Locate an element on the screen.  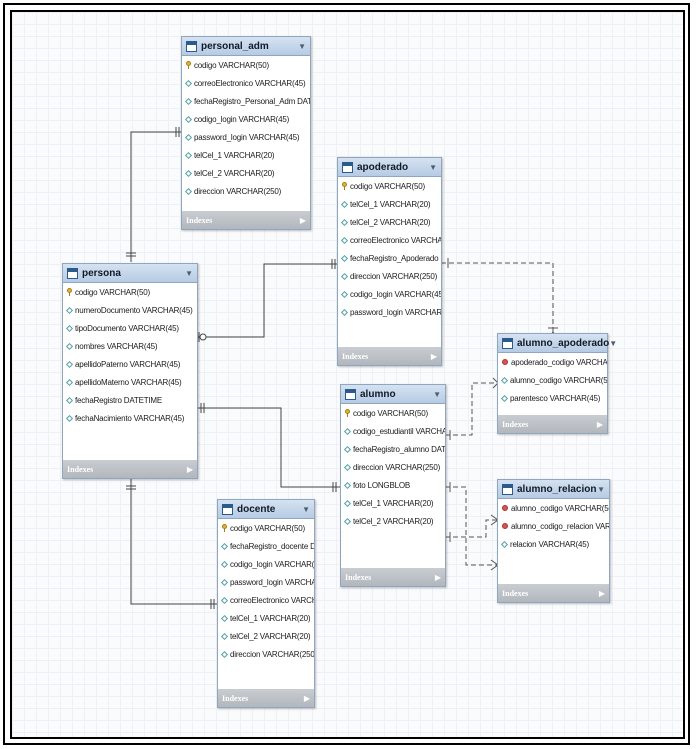
column-row: fechaRegistro_Personal_Adm DATETIME is located at coordinates (246, 101).